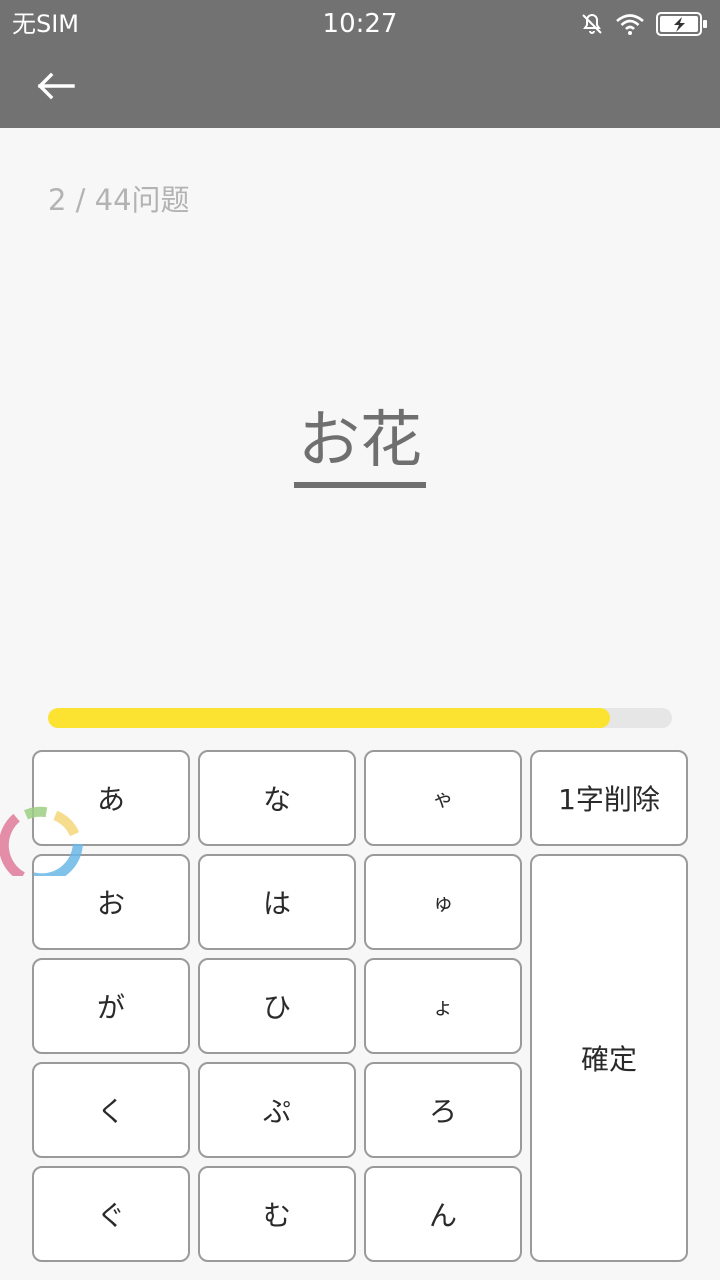 This screenshot has width=720, height=1280. What do you see at coordinates (443, 1214) in the screenshot?
I see `key-kana: ん` at bounding box center [443, 1214].